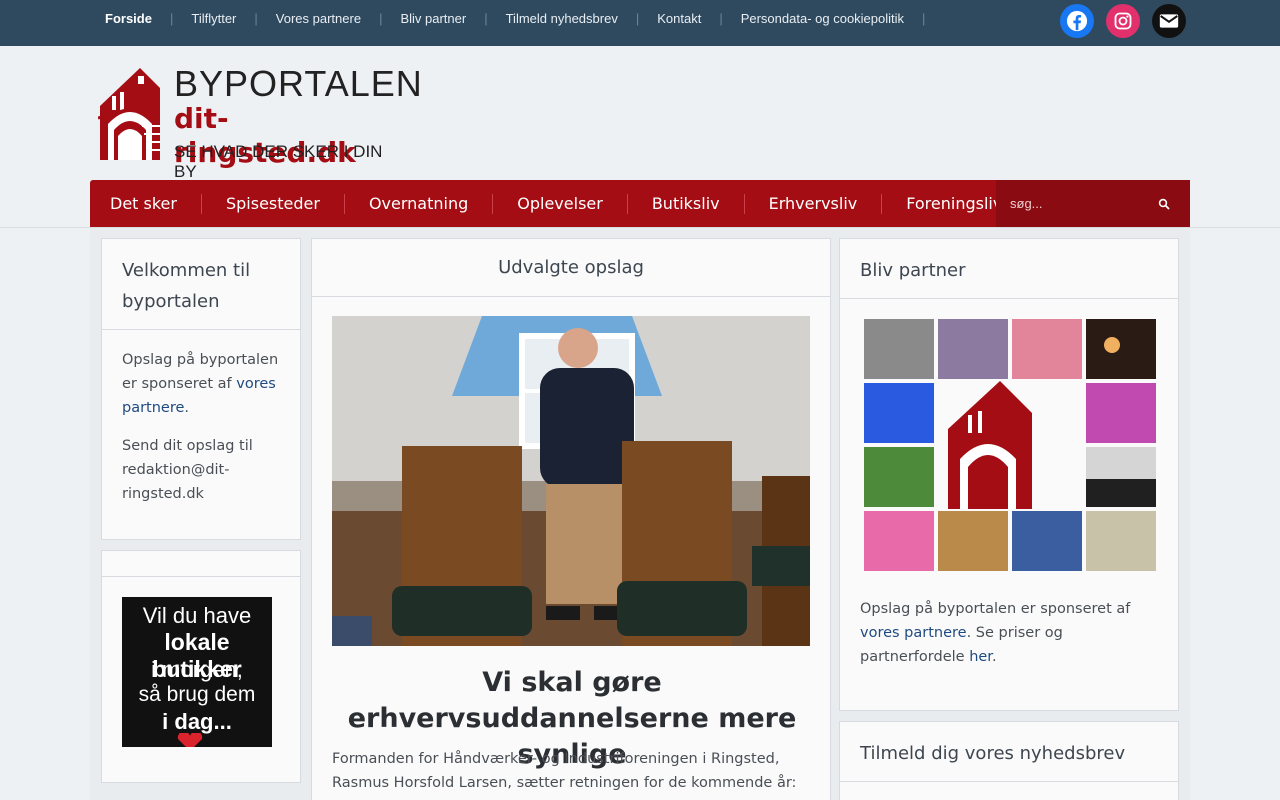 The height and width of the screenshot is (800, 1280). I want to click on search-box, so click(1093, 203).